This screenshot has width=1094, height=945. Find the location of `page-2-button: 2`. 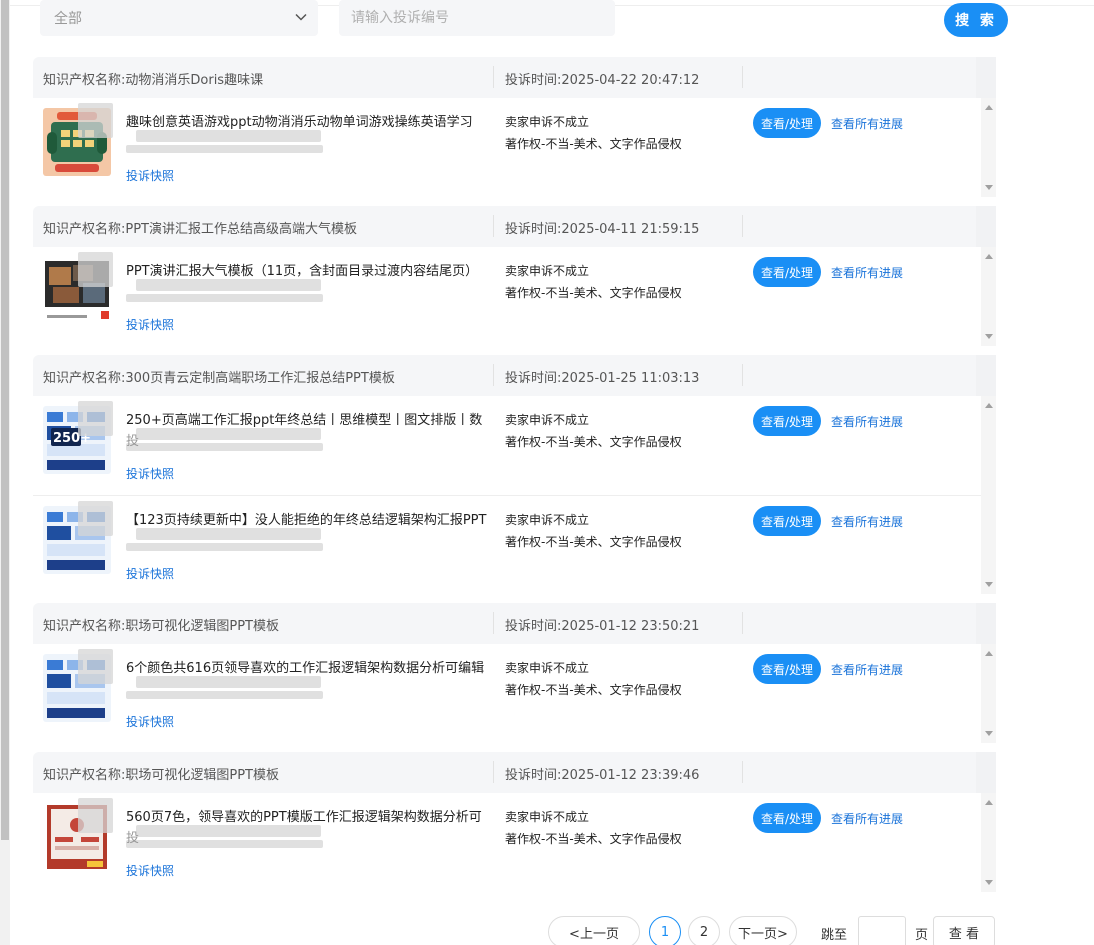

page-2-button: 2 is located at coordinates (704, 930).